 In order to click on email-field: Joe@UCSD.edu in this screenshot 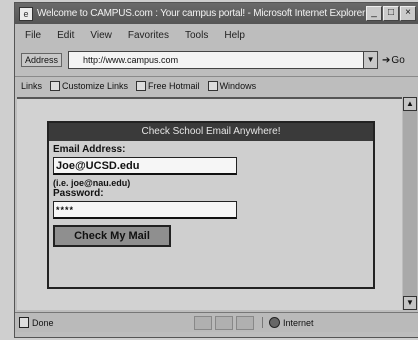, I will do `click(145, 166)`.